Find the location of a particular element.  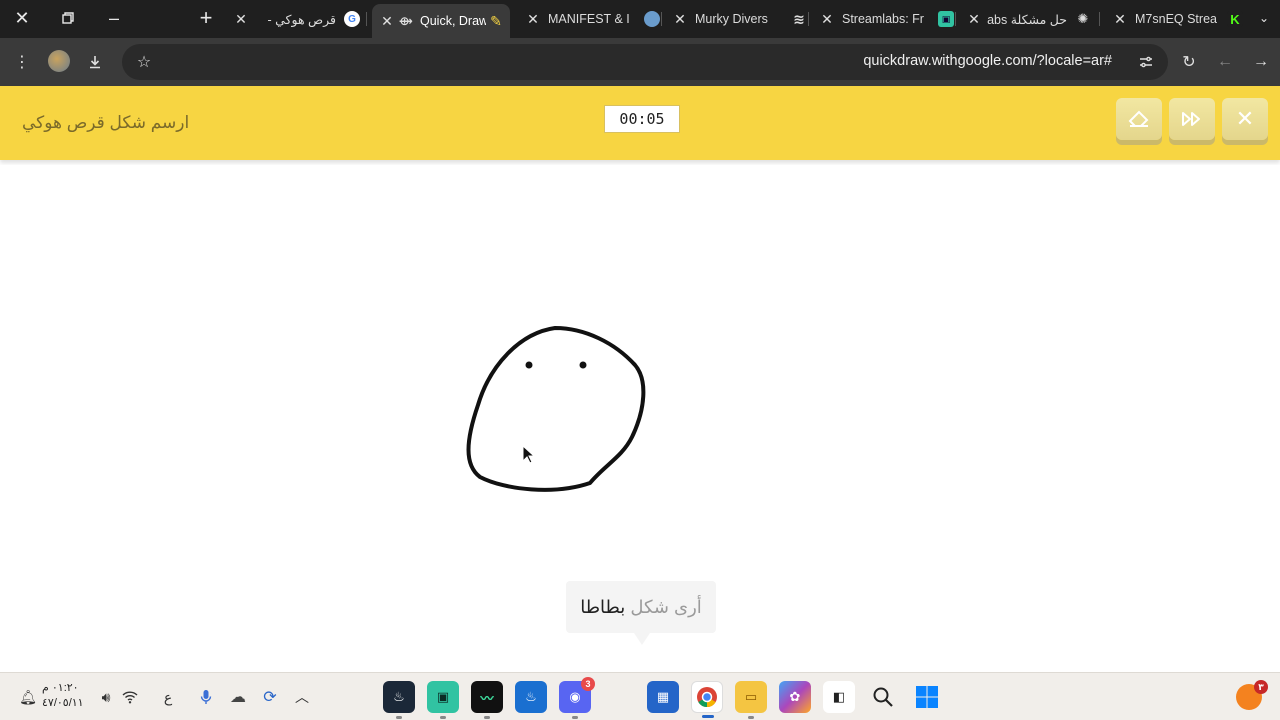

quickdraw-icon: ⟴ is located at coordinates (406, 21).